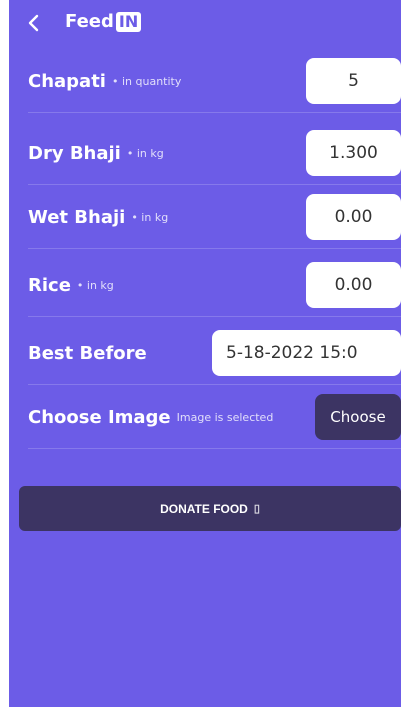 The width and height of the screenshot is (401, 707). What do you see at coordinates (146, 81) in the screenshot?
I see `field-hint: • in quantity` at bounding box center [146, 81].